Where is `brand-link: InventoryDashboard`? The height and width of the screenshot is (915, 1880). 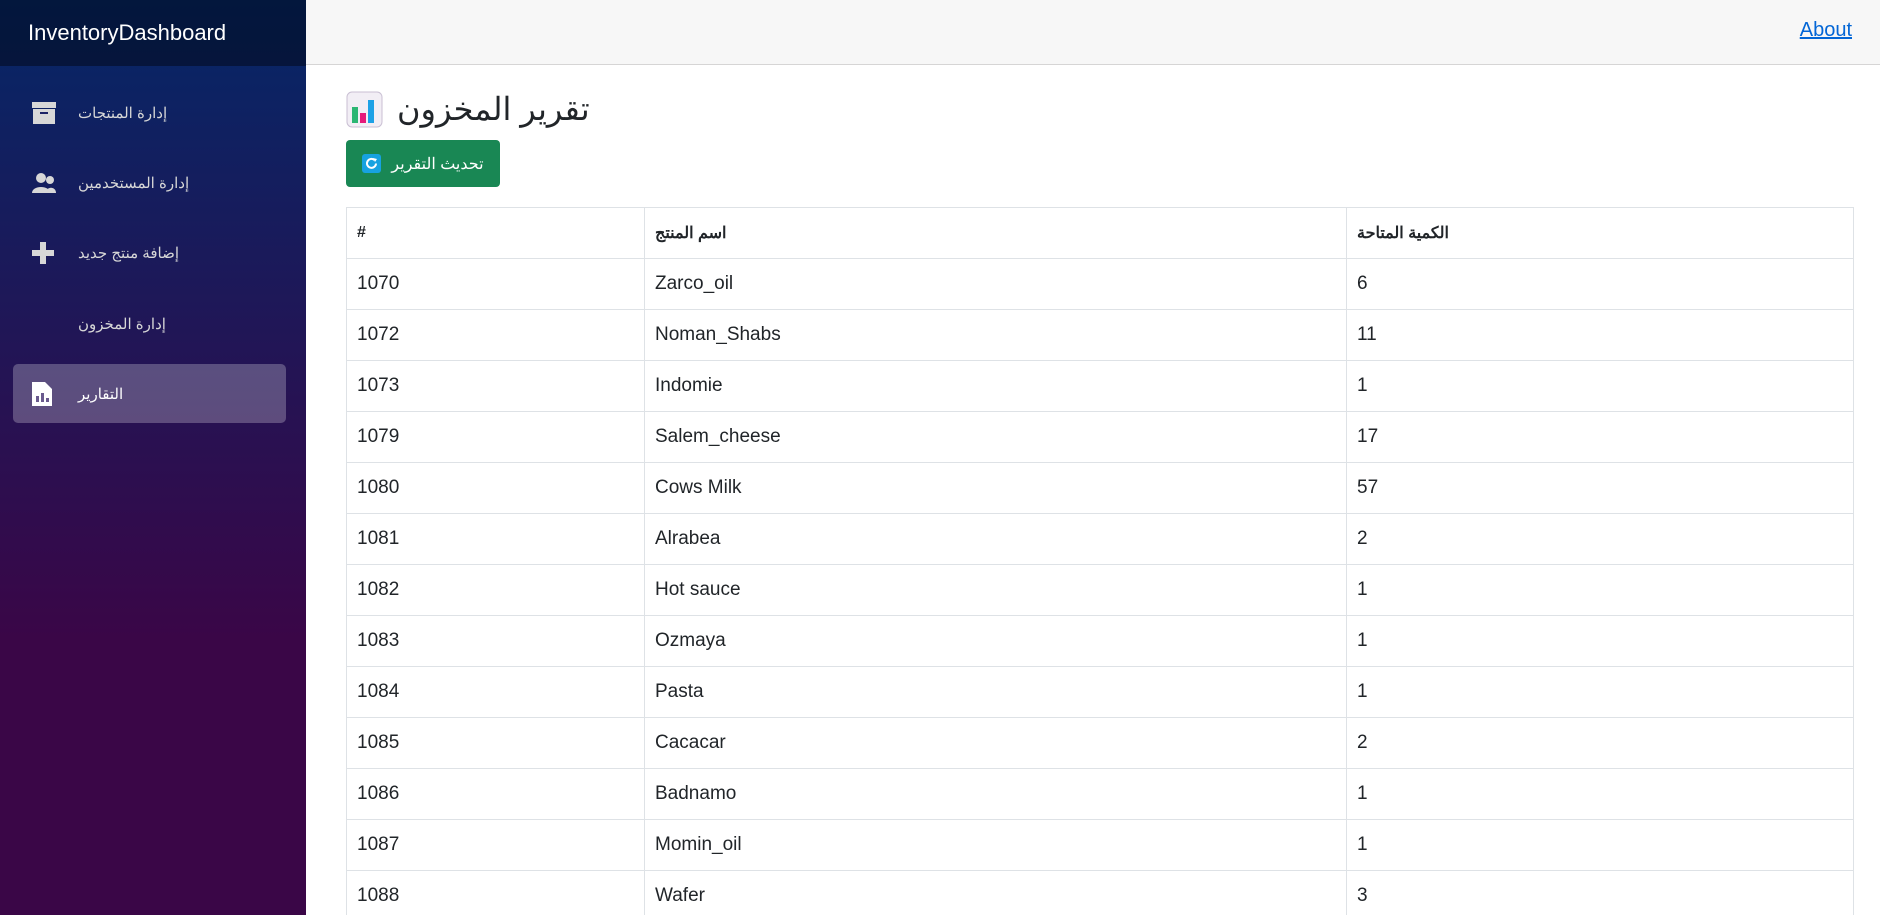 brand-link: InventoryDashboard is located at coordinates (127, 33).